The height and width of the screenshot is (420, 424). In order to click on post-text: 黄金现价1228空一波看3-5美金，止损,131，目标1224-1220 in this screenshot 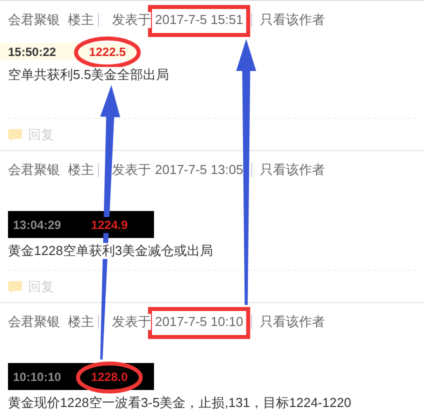, I will do `click(180, 403)`.